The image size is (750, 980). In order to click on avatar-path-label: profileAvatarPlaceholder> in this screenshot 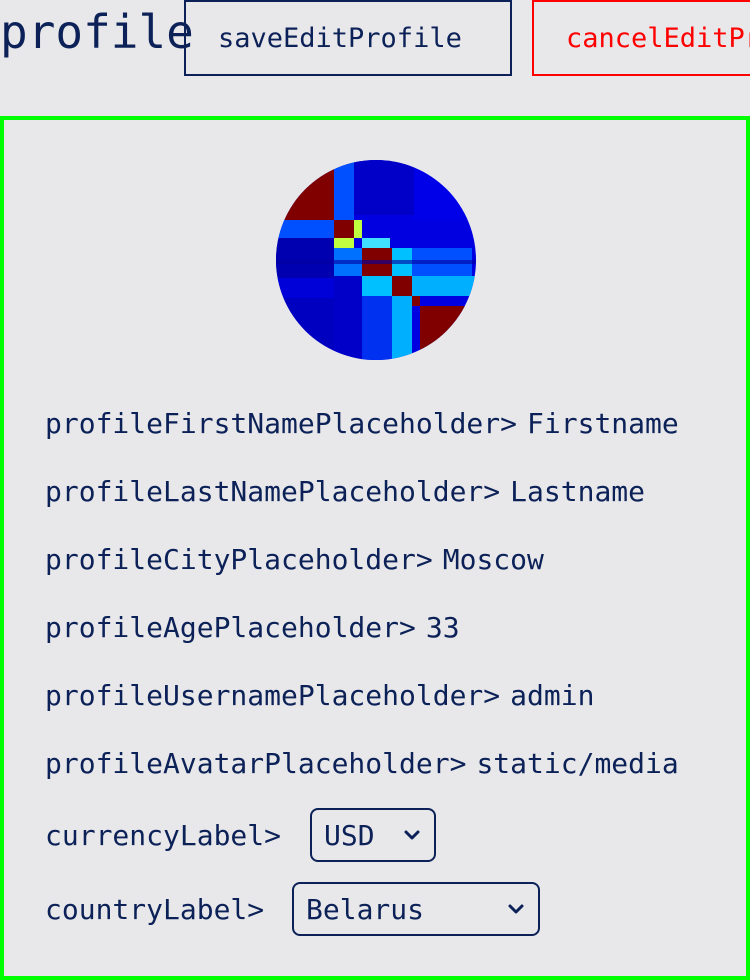, I will do `click(256, 763)`.